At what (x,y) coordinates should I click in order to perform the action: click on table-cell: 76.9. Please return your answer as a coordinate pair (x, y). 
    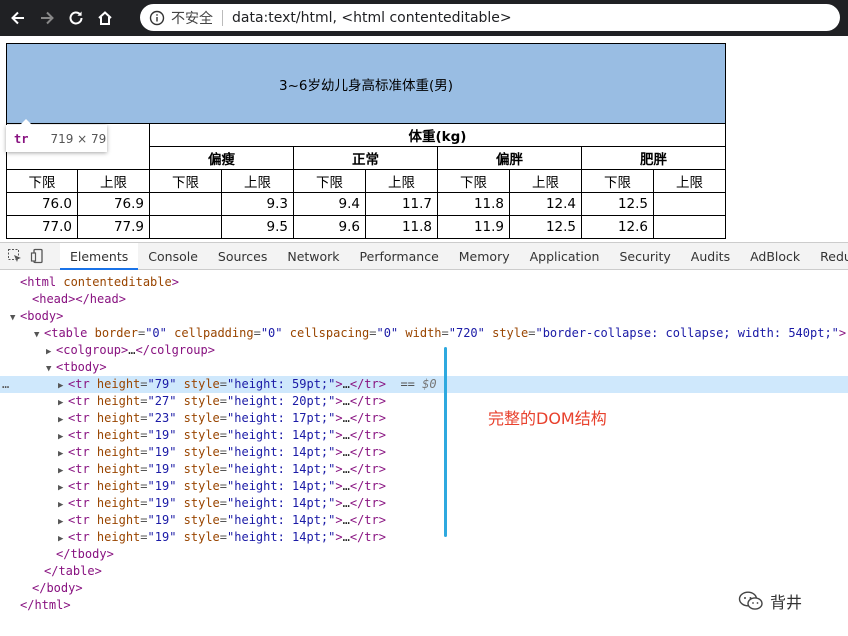
    Looking at the image, I should click on (113, 204).